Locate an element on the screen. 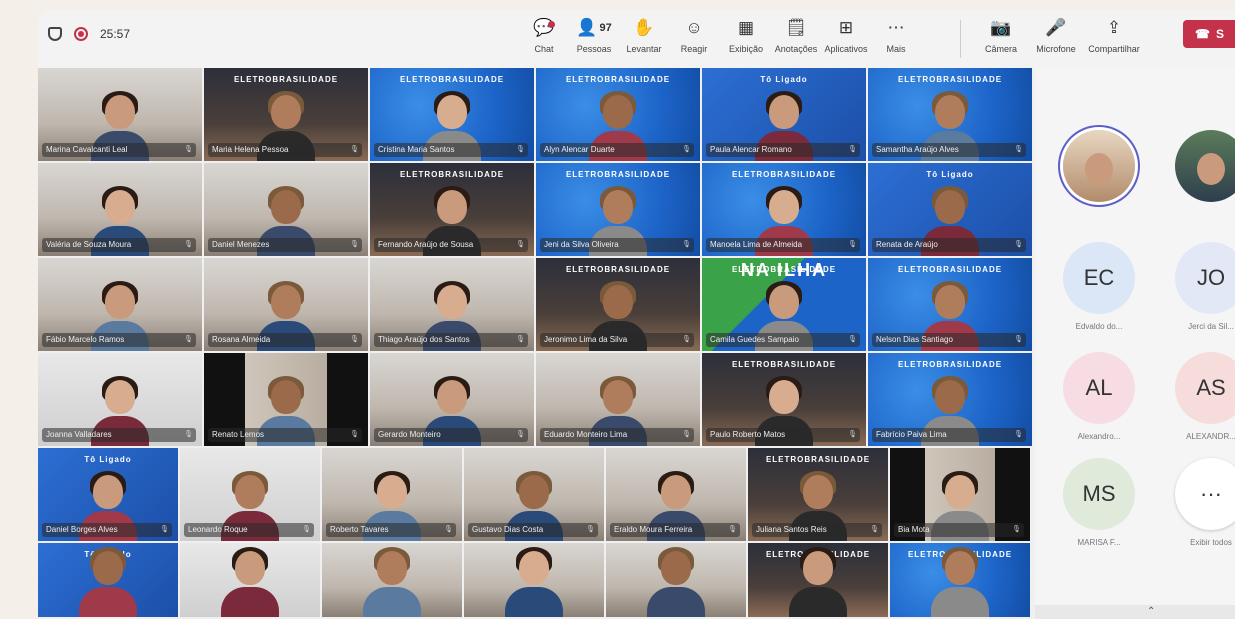 Image resolution: width=1235 pixels, height=619 pixels. participant-video-tile: Tô Ligado is located at coordinates (109, 581).